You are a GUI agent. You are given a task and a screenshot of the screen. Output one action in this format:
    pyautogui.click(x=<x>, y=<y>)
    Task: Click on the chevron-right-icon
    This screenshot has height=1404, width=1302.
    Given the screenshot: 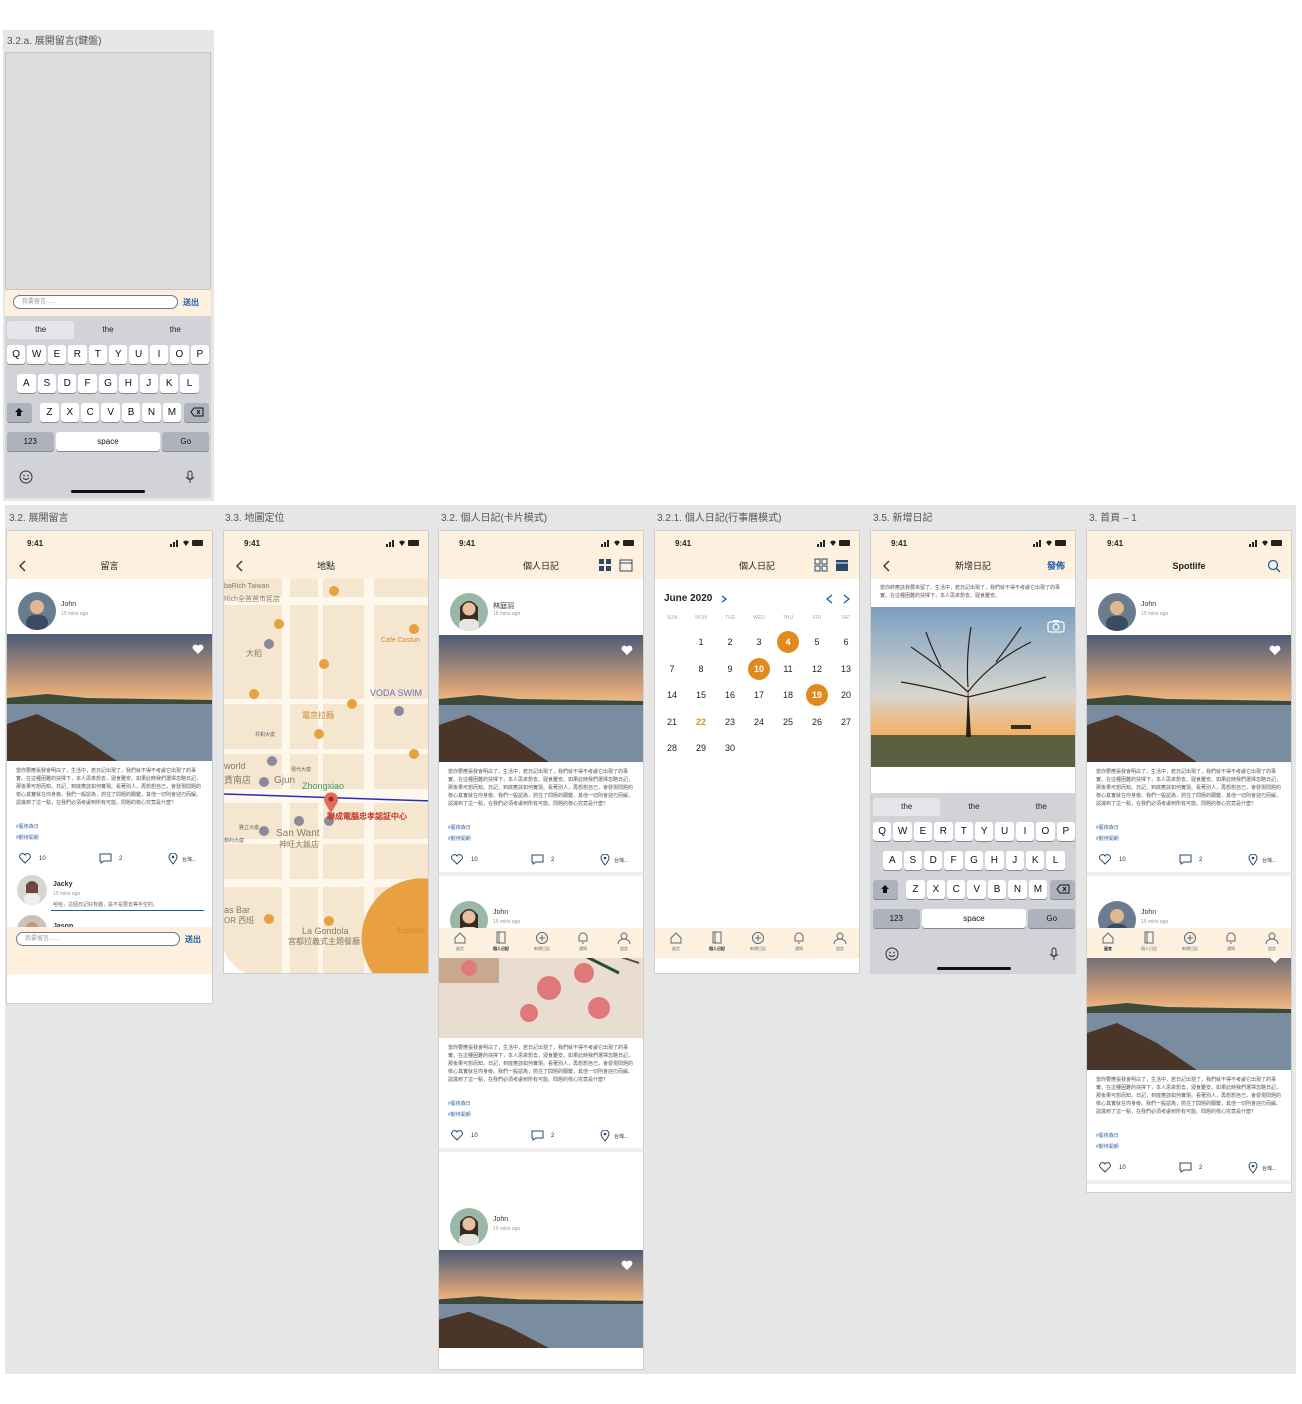 What is the action you would take?
    pyautogui.click(x=724, y=599)
    